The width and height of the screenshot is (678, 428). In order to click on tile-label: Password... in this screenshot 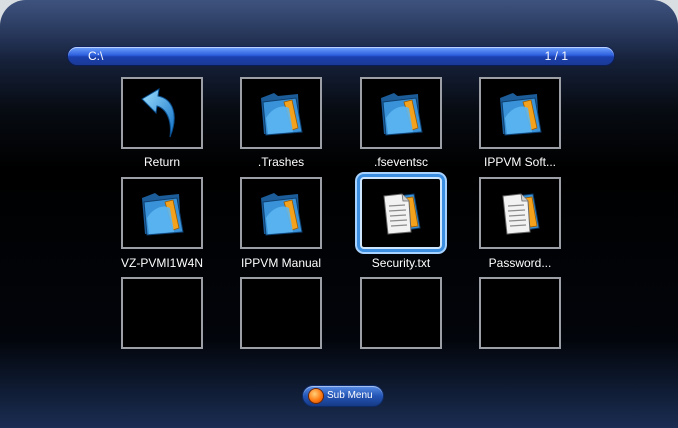, I will do `click(520, 263)`.